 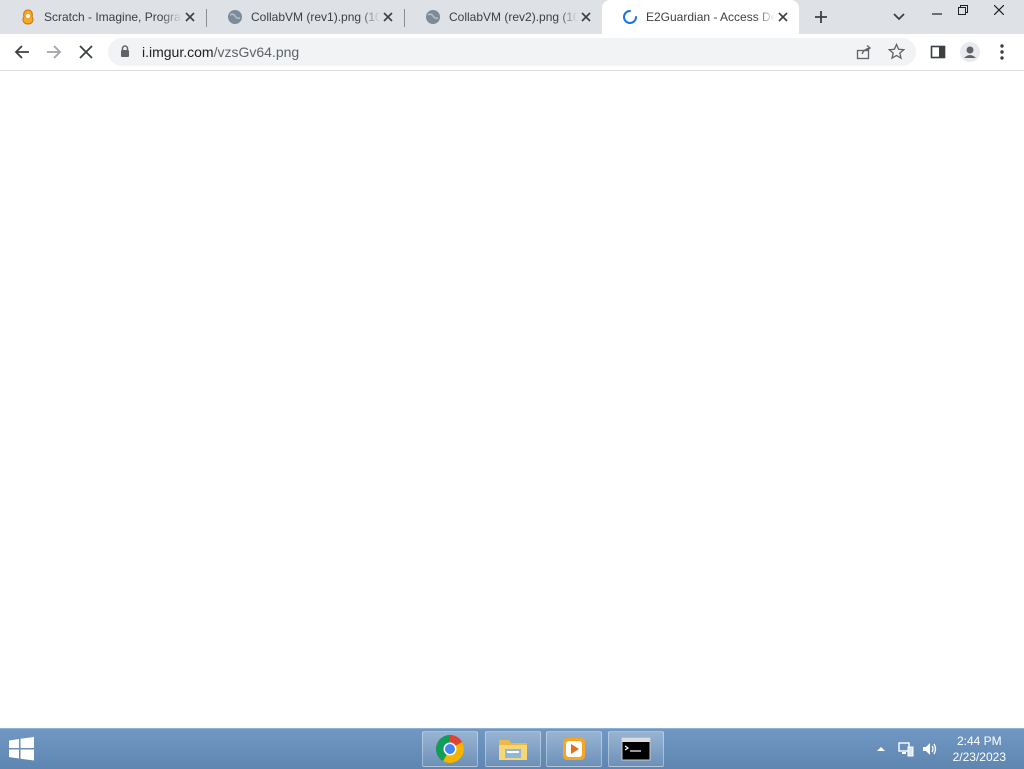 What do you see at coordinates (937, 10) in the screenshot?
I see `minimize-button` at bounding box center [937, 10].